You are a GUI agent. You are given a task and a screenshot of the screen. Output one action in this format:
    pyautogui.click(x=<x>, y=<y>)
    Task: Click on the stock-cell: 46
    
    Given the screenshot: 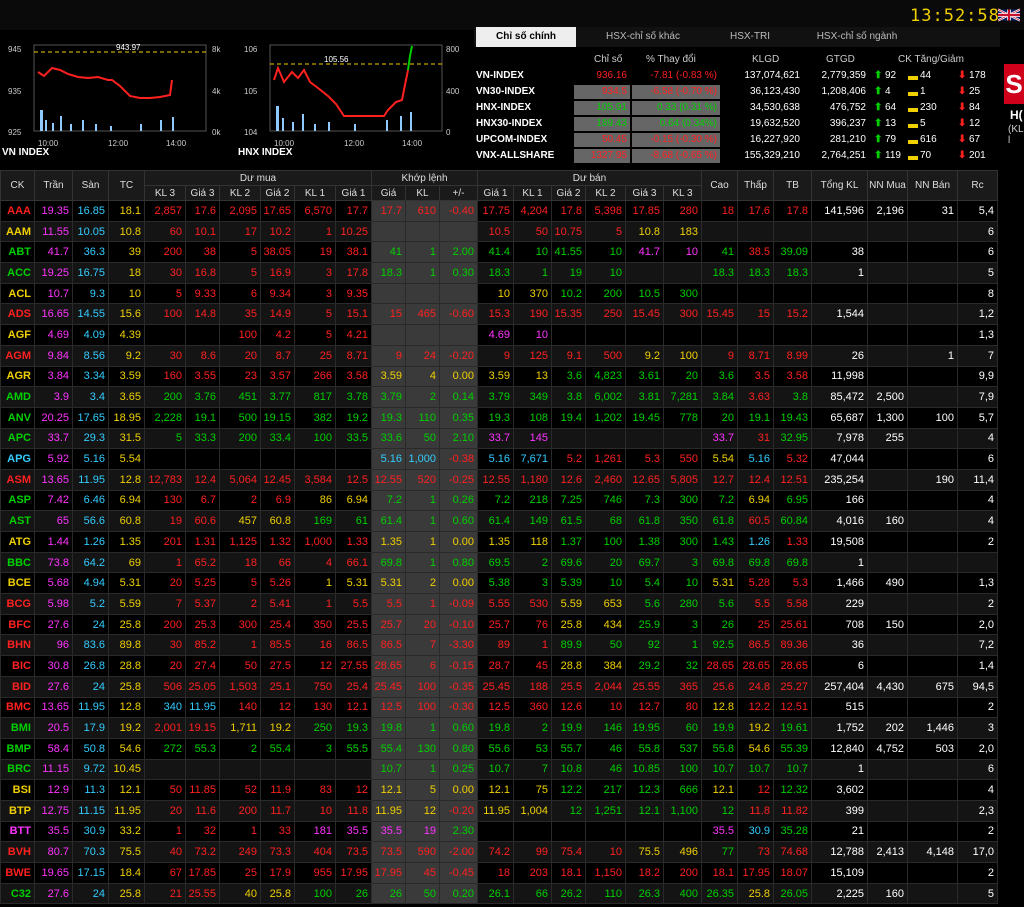 What is the action you would take?
    pyautogui.click(x=605, y=748)
    